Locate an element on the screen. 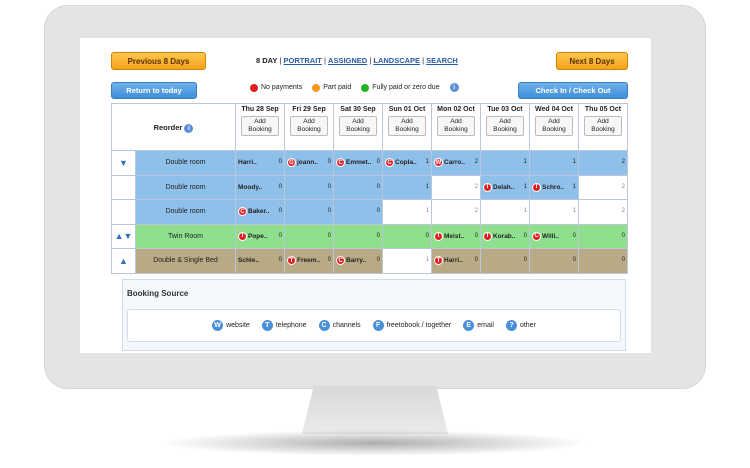 The height and width of the screenshot is (468, 750). day-header: Thu 05 Oct Add Booking is located at coordinates (603, 127).